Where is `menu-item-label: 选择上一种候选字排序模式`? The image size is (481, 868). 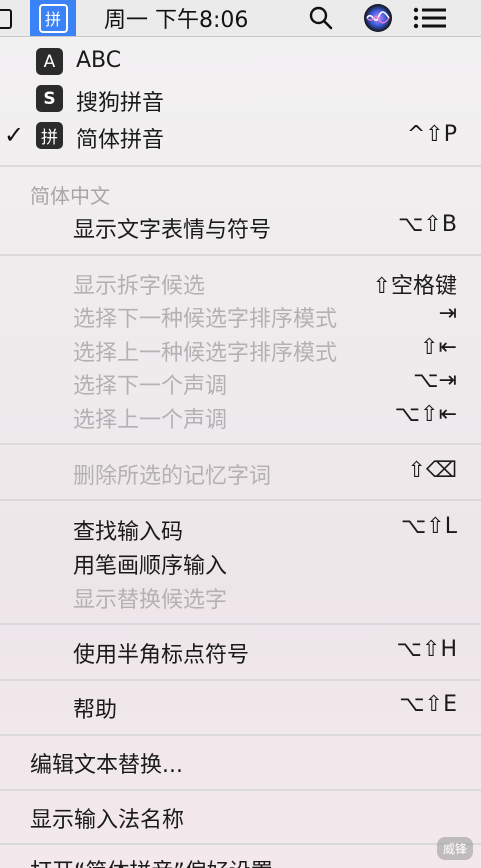 menu-item-label: 选择上一种候选字排序模式 is located at coordinates (205, 353).